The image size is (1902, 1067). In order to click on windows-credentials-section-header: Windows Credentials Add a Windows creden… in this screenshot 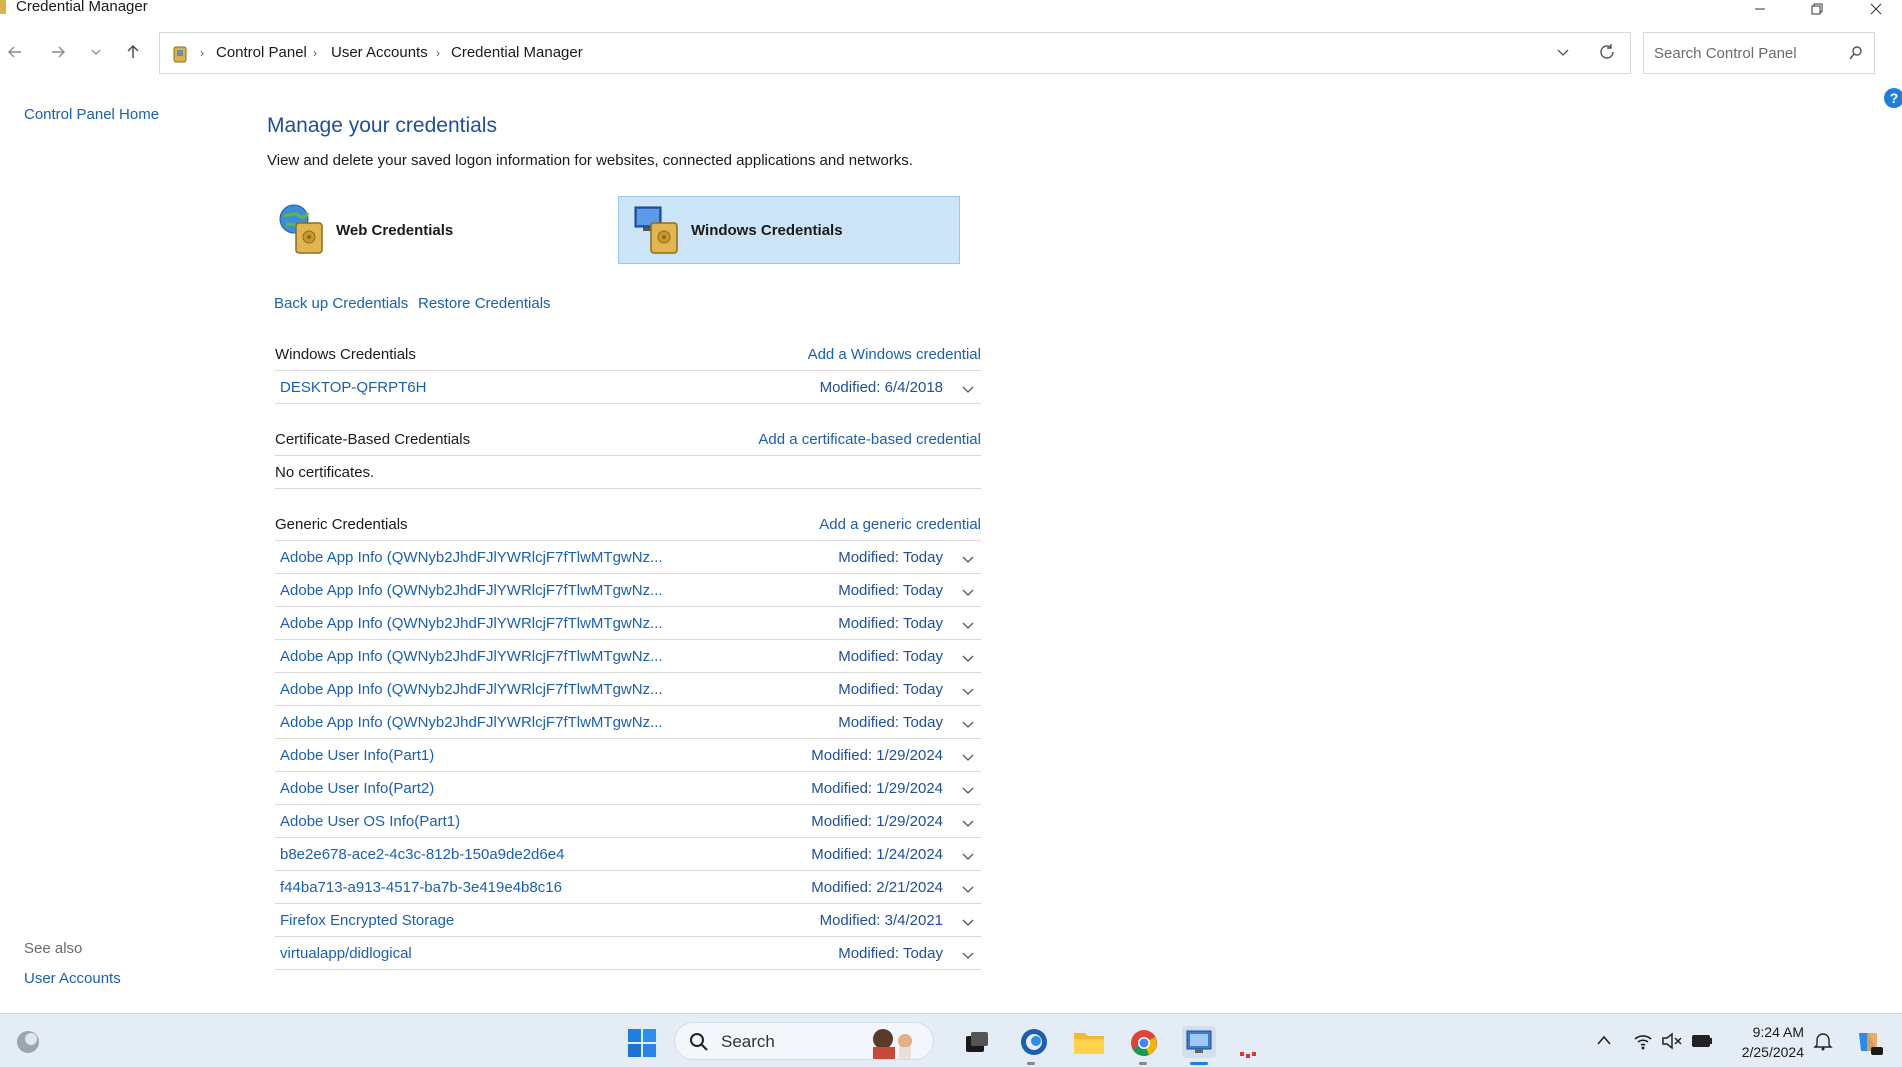, I will do `click(628, 354)`.